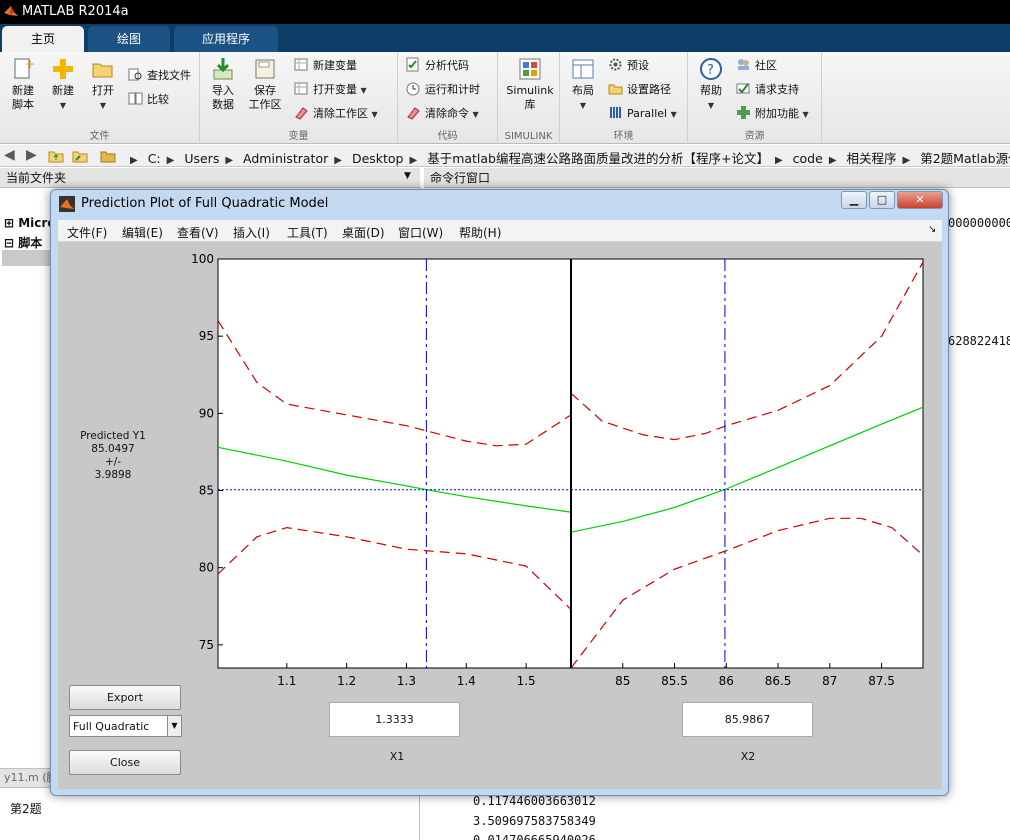  What do you see at coordinates (778, 681) in the screenshot?
I see `x-tick-label: 86.5` at bounding box center [778, 681].